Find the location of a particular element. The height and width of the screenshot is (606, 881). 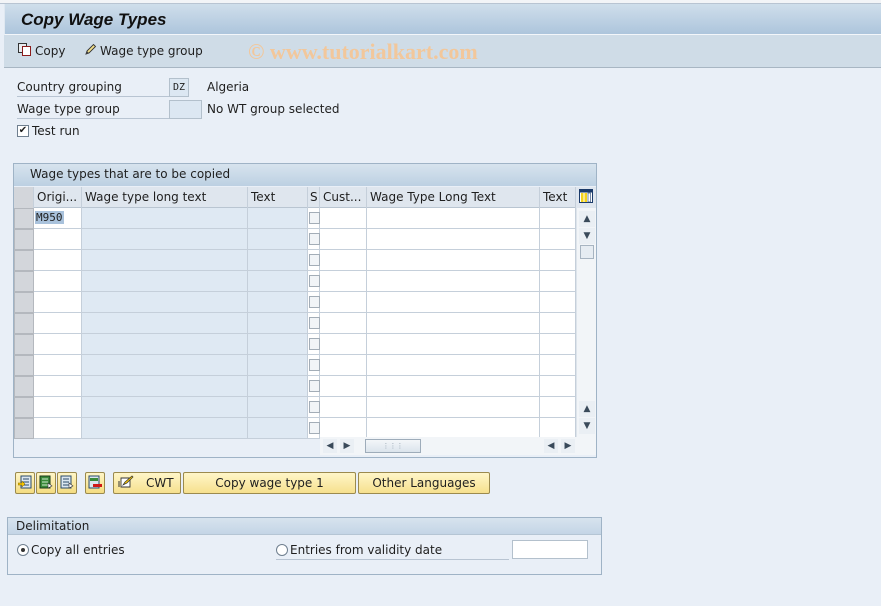

column-header-s: S is located at coordinates (314, 197).